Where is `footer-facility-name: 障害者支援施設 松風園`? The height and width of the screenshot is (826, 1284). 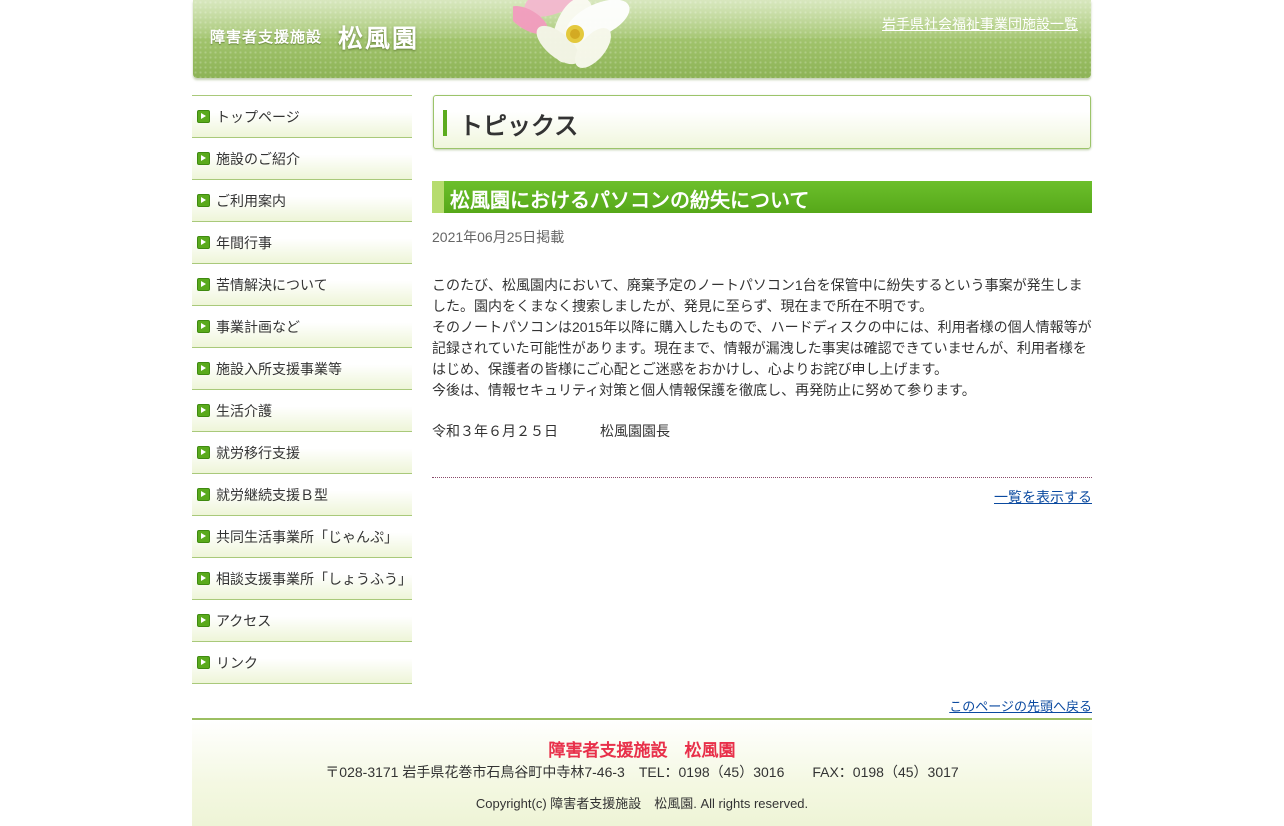
footer-facility-name: 障害者支援施設 松風園 is located at coordinates (642, 750).